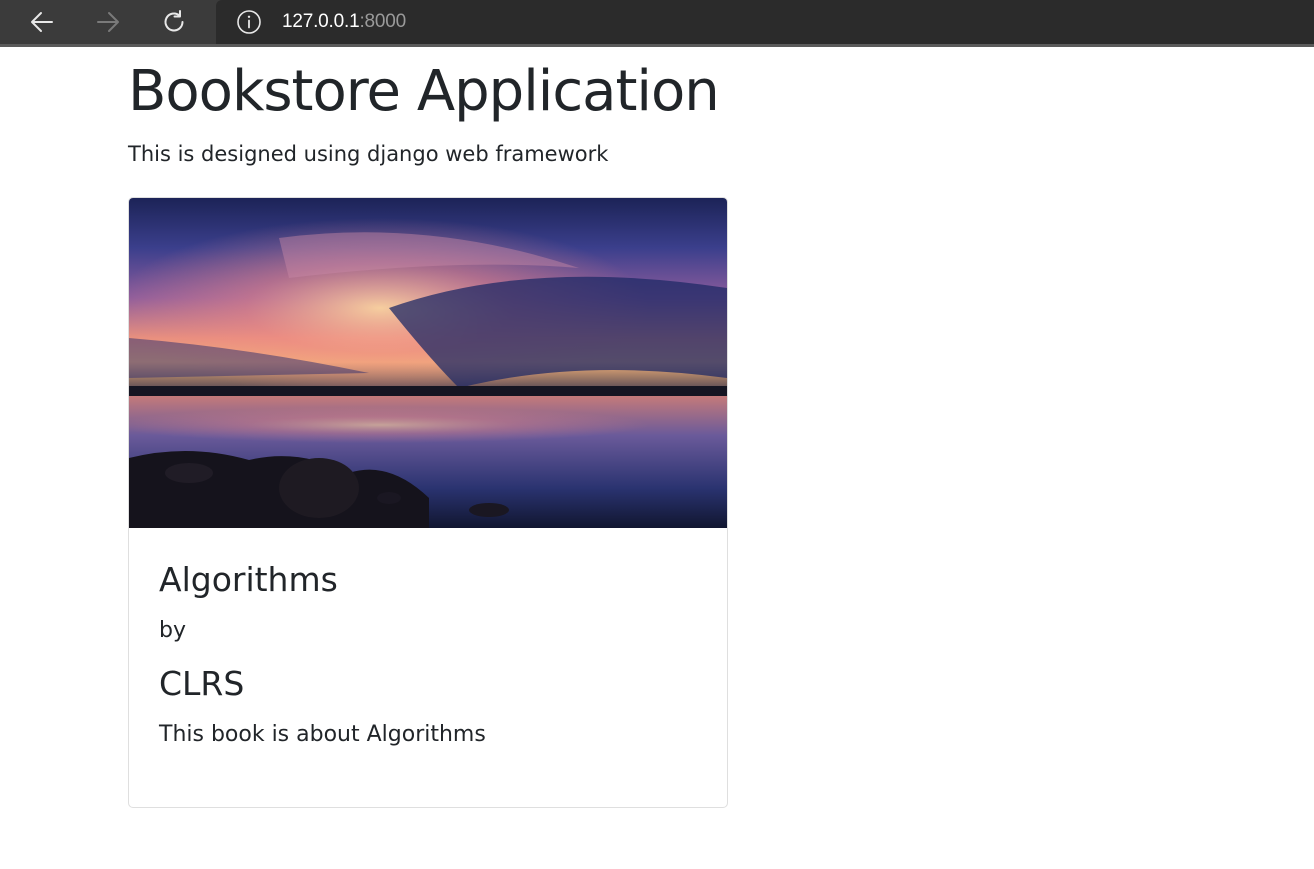 The width and height of the screenshot is (1314, 869). Describe the element at coordinates (382, 21) in the screenshot. I see `url-port: :8000` at that location.